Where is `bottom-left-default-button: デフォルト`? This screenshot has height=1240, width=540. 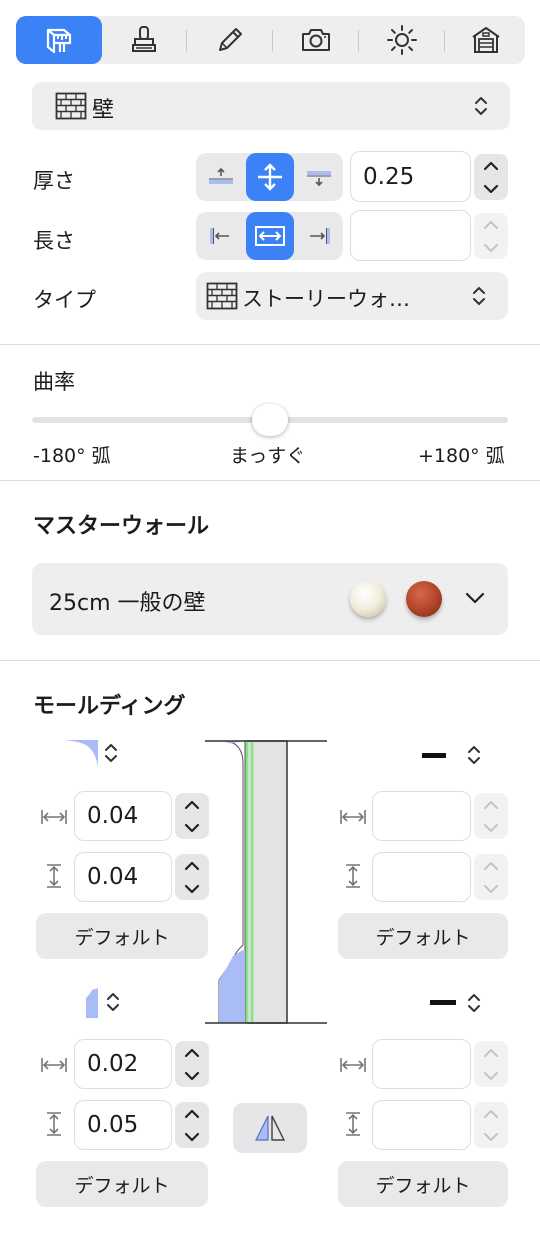
bottom-left-default-button: デフォルト is located at coordinates (122, 1184).